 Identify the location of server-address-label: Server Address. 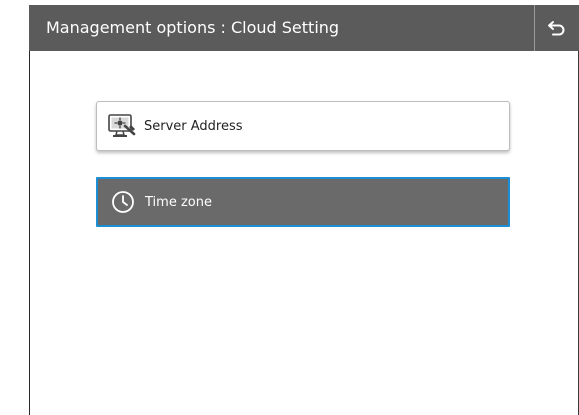
(193, 126).